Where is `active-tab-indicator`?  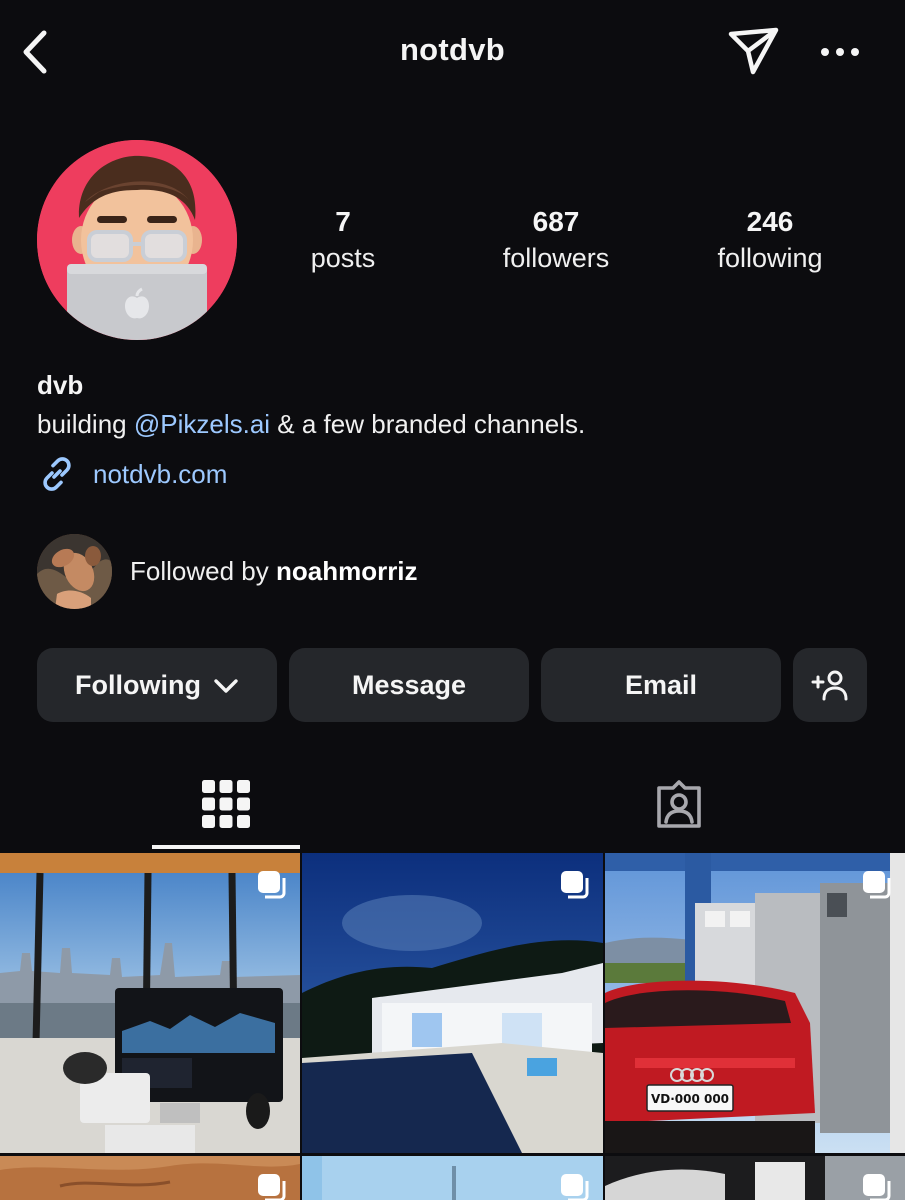
active-tab-indicator is located at coordinates (226, 847).